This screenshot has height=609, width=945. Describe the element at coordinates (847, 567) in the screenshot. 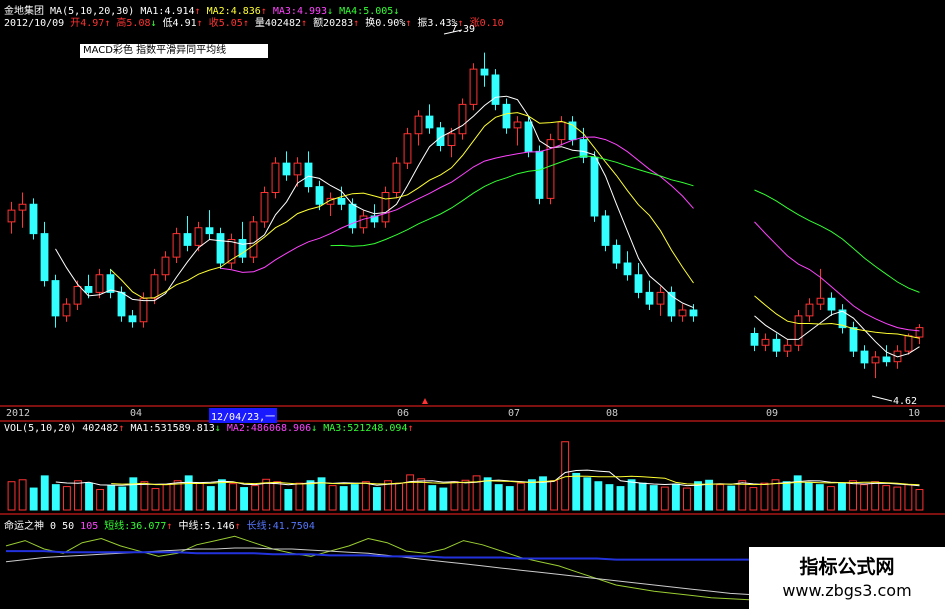

I see `watermark-title: 指标公式网` at that location.